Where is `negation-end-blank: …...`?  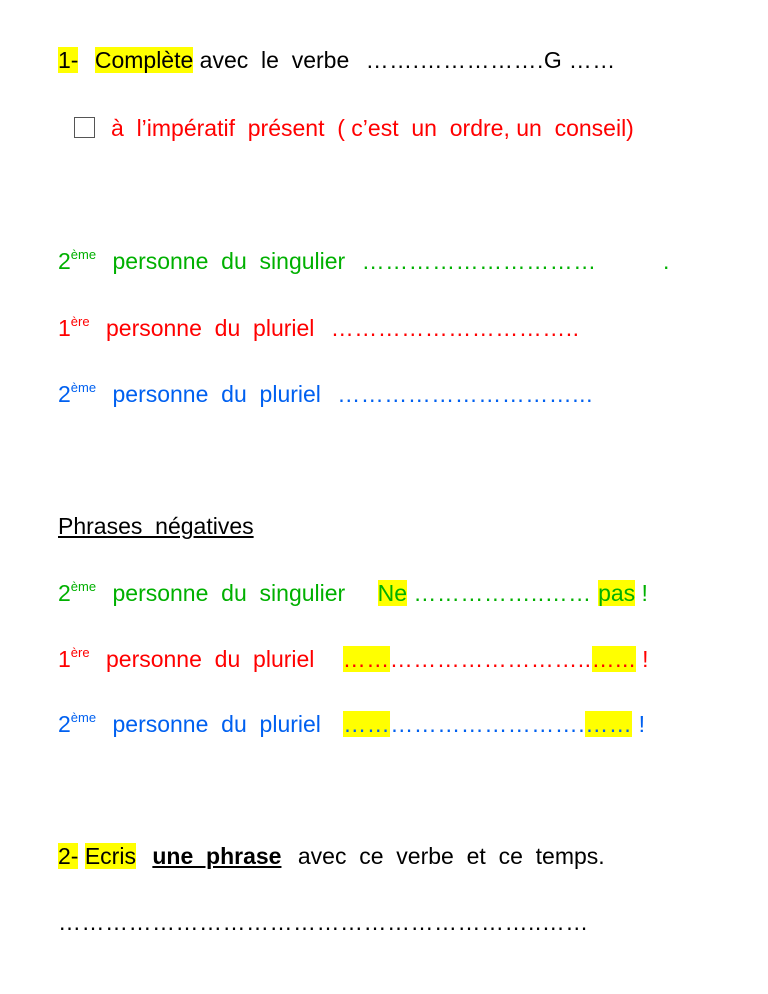 negation-end-blank: …... is located at coordinates (613, 659).